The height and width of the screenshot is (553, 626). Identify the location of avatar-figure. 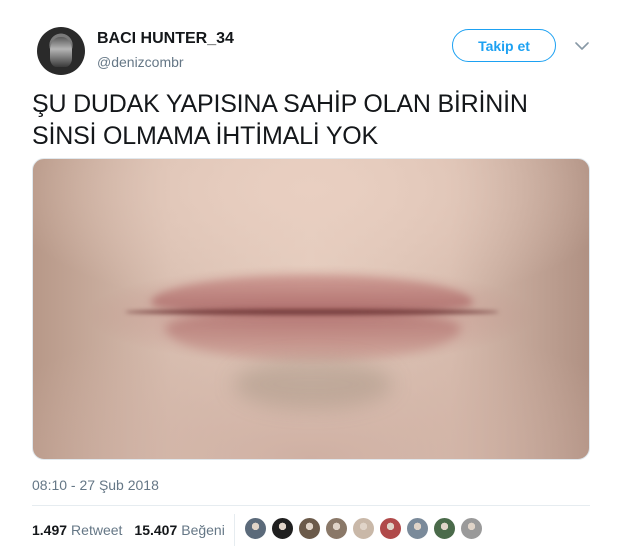
(61, 52).